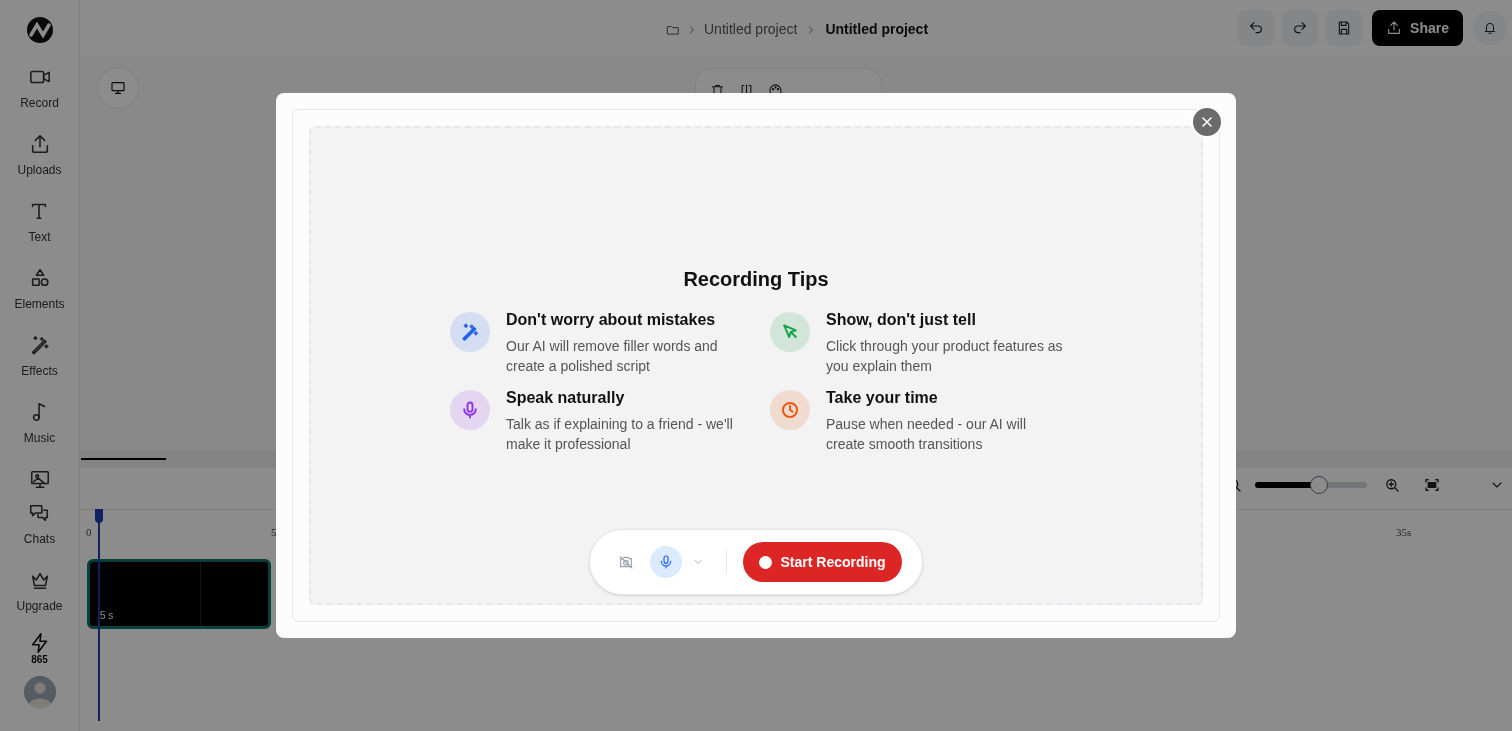 This screenshot has width=1512, height=731. What do you see at coordinates (1417, 28) in the screenshot?
I see `share-button: Share` at bounding box center [1417, 28].